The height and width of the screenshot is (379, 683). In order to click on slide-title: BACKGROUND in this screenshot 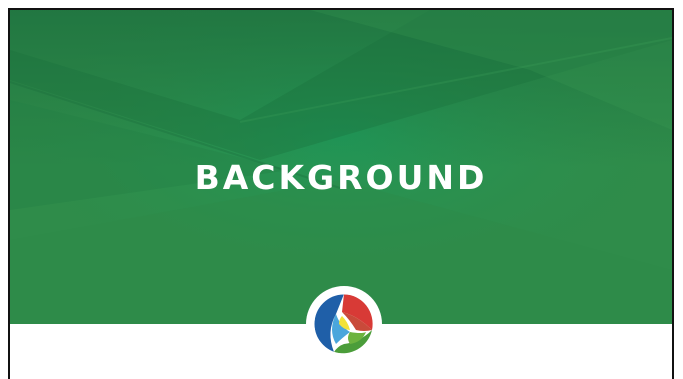, I will do `click(341, 177)`.